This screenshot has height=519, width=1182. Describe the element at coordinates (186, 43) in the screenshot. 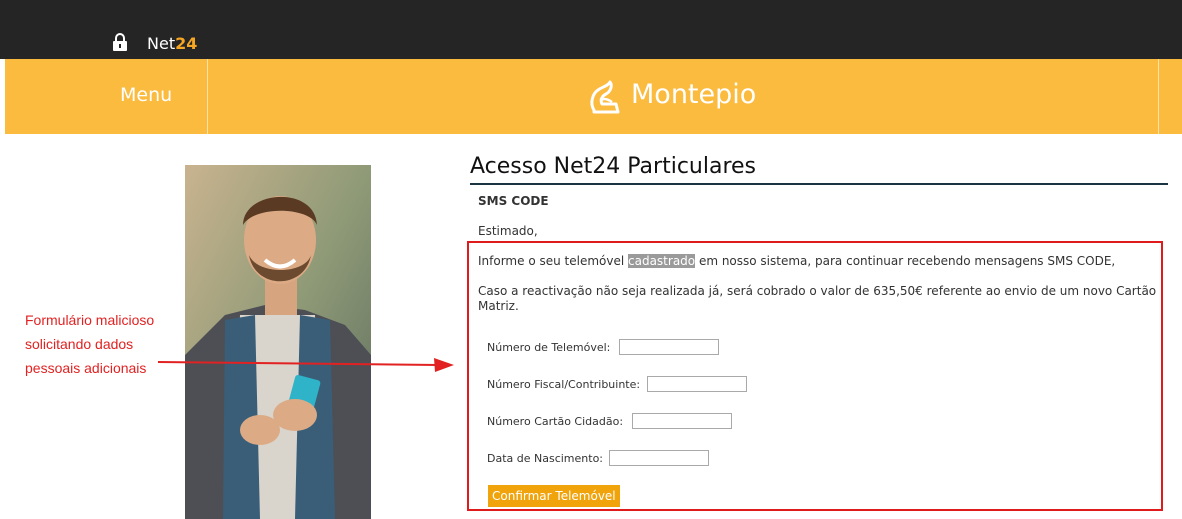

I see `brand-suffix: 24` at that location.